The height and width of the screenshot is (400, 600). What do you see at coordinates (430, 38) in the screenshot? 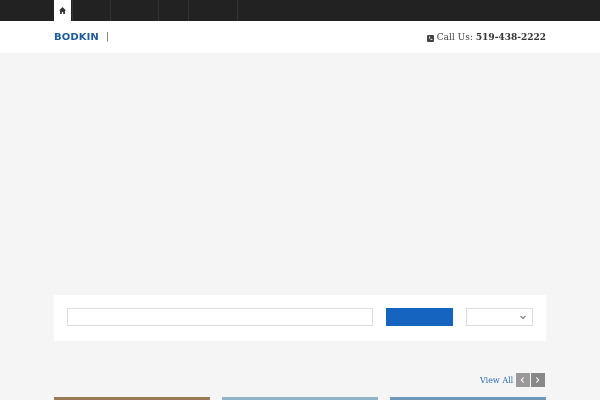
I see `phone-icon` at bounding box center [430, 38].